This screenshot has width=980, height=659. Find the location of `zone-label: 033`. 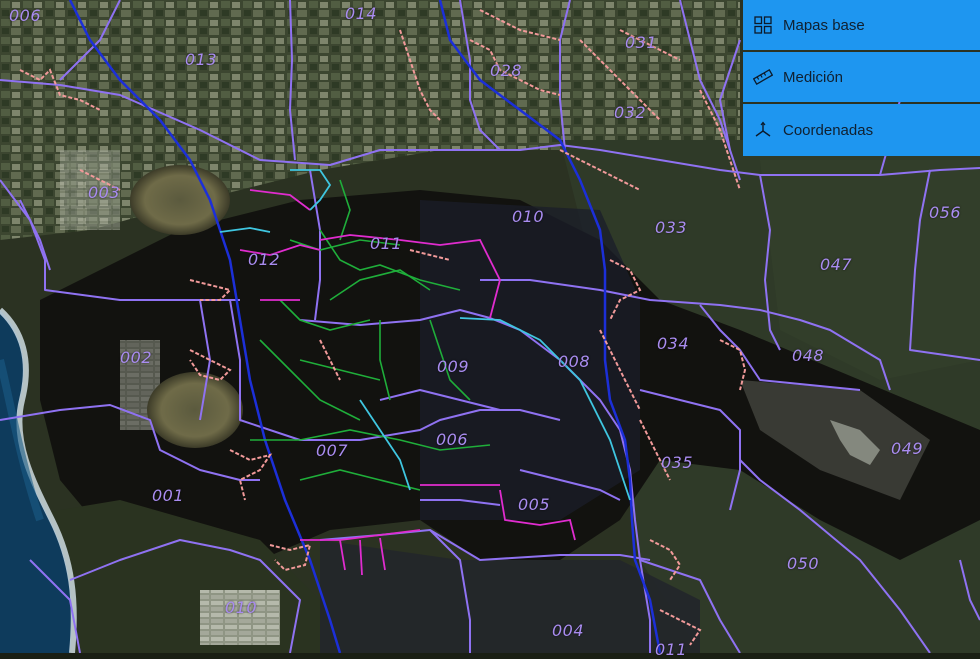

zone-label: 033 is located at coordinates (671, 227).